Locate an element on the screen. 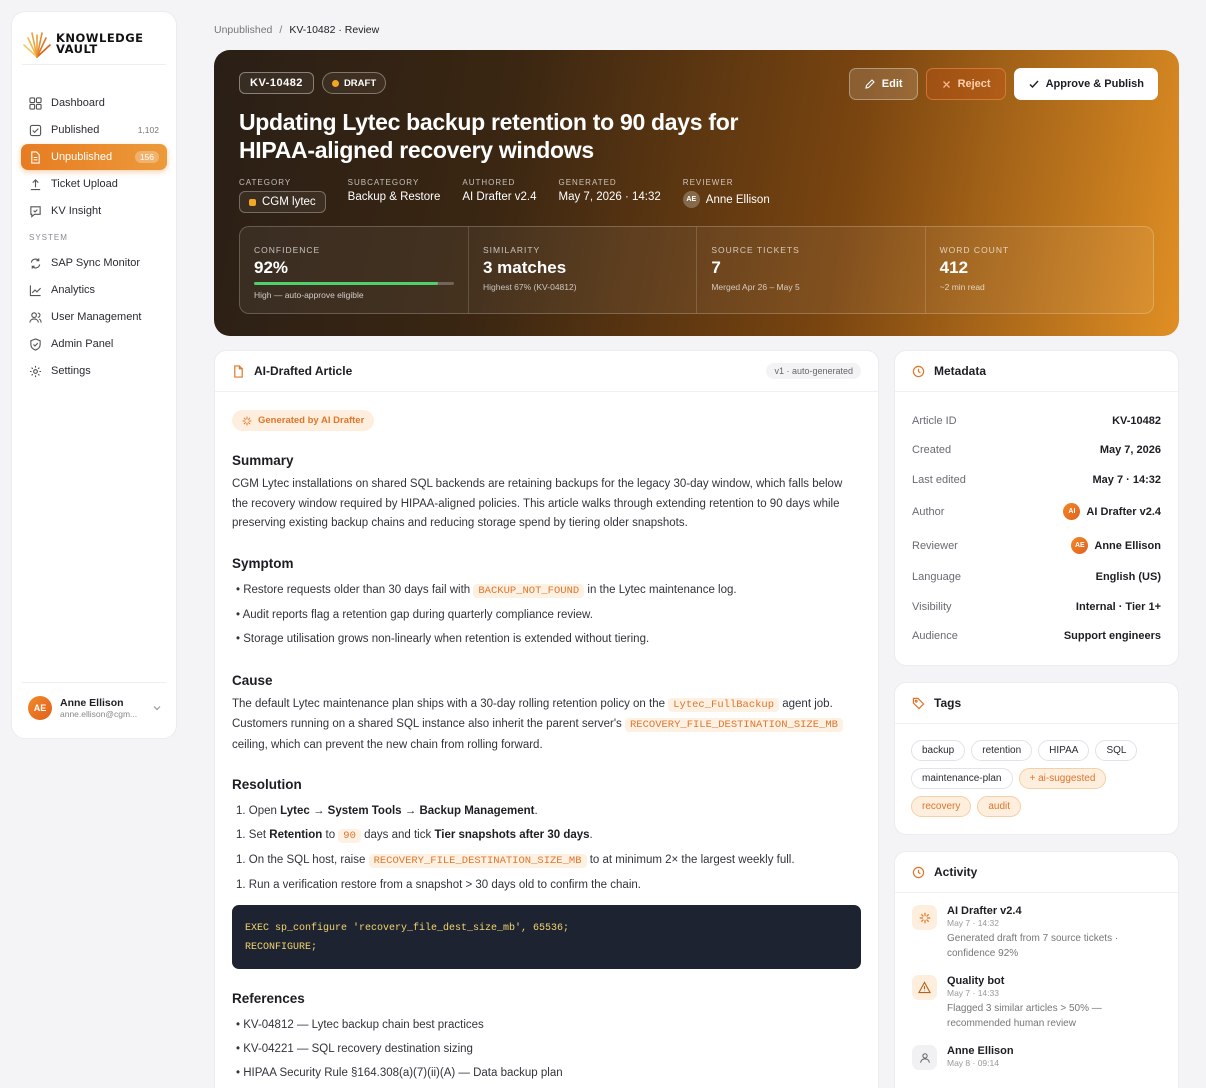 The width and height of the screenshot is (1206, 1088). activity-time: May 8 · 09:14 is located at coordinates (973, 1063).